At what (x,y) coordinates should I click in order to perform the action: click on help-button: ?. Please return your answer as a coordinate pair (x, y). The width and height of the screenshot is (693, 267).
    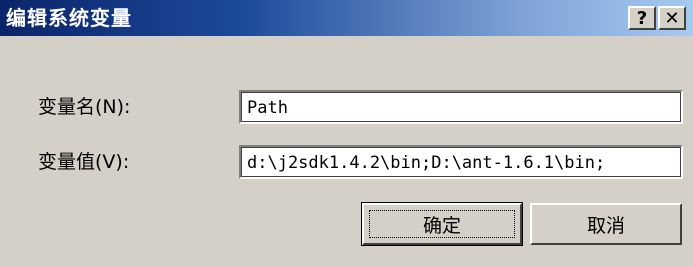
    Looking at the image, I should click on (642, 18).